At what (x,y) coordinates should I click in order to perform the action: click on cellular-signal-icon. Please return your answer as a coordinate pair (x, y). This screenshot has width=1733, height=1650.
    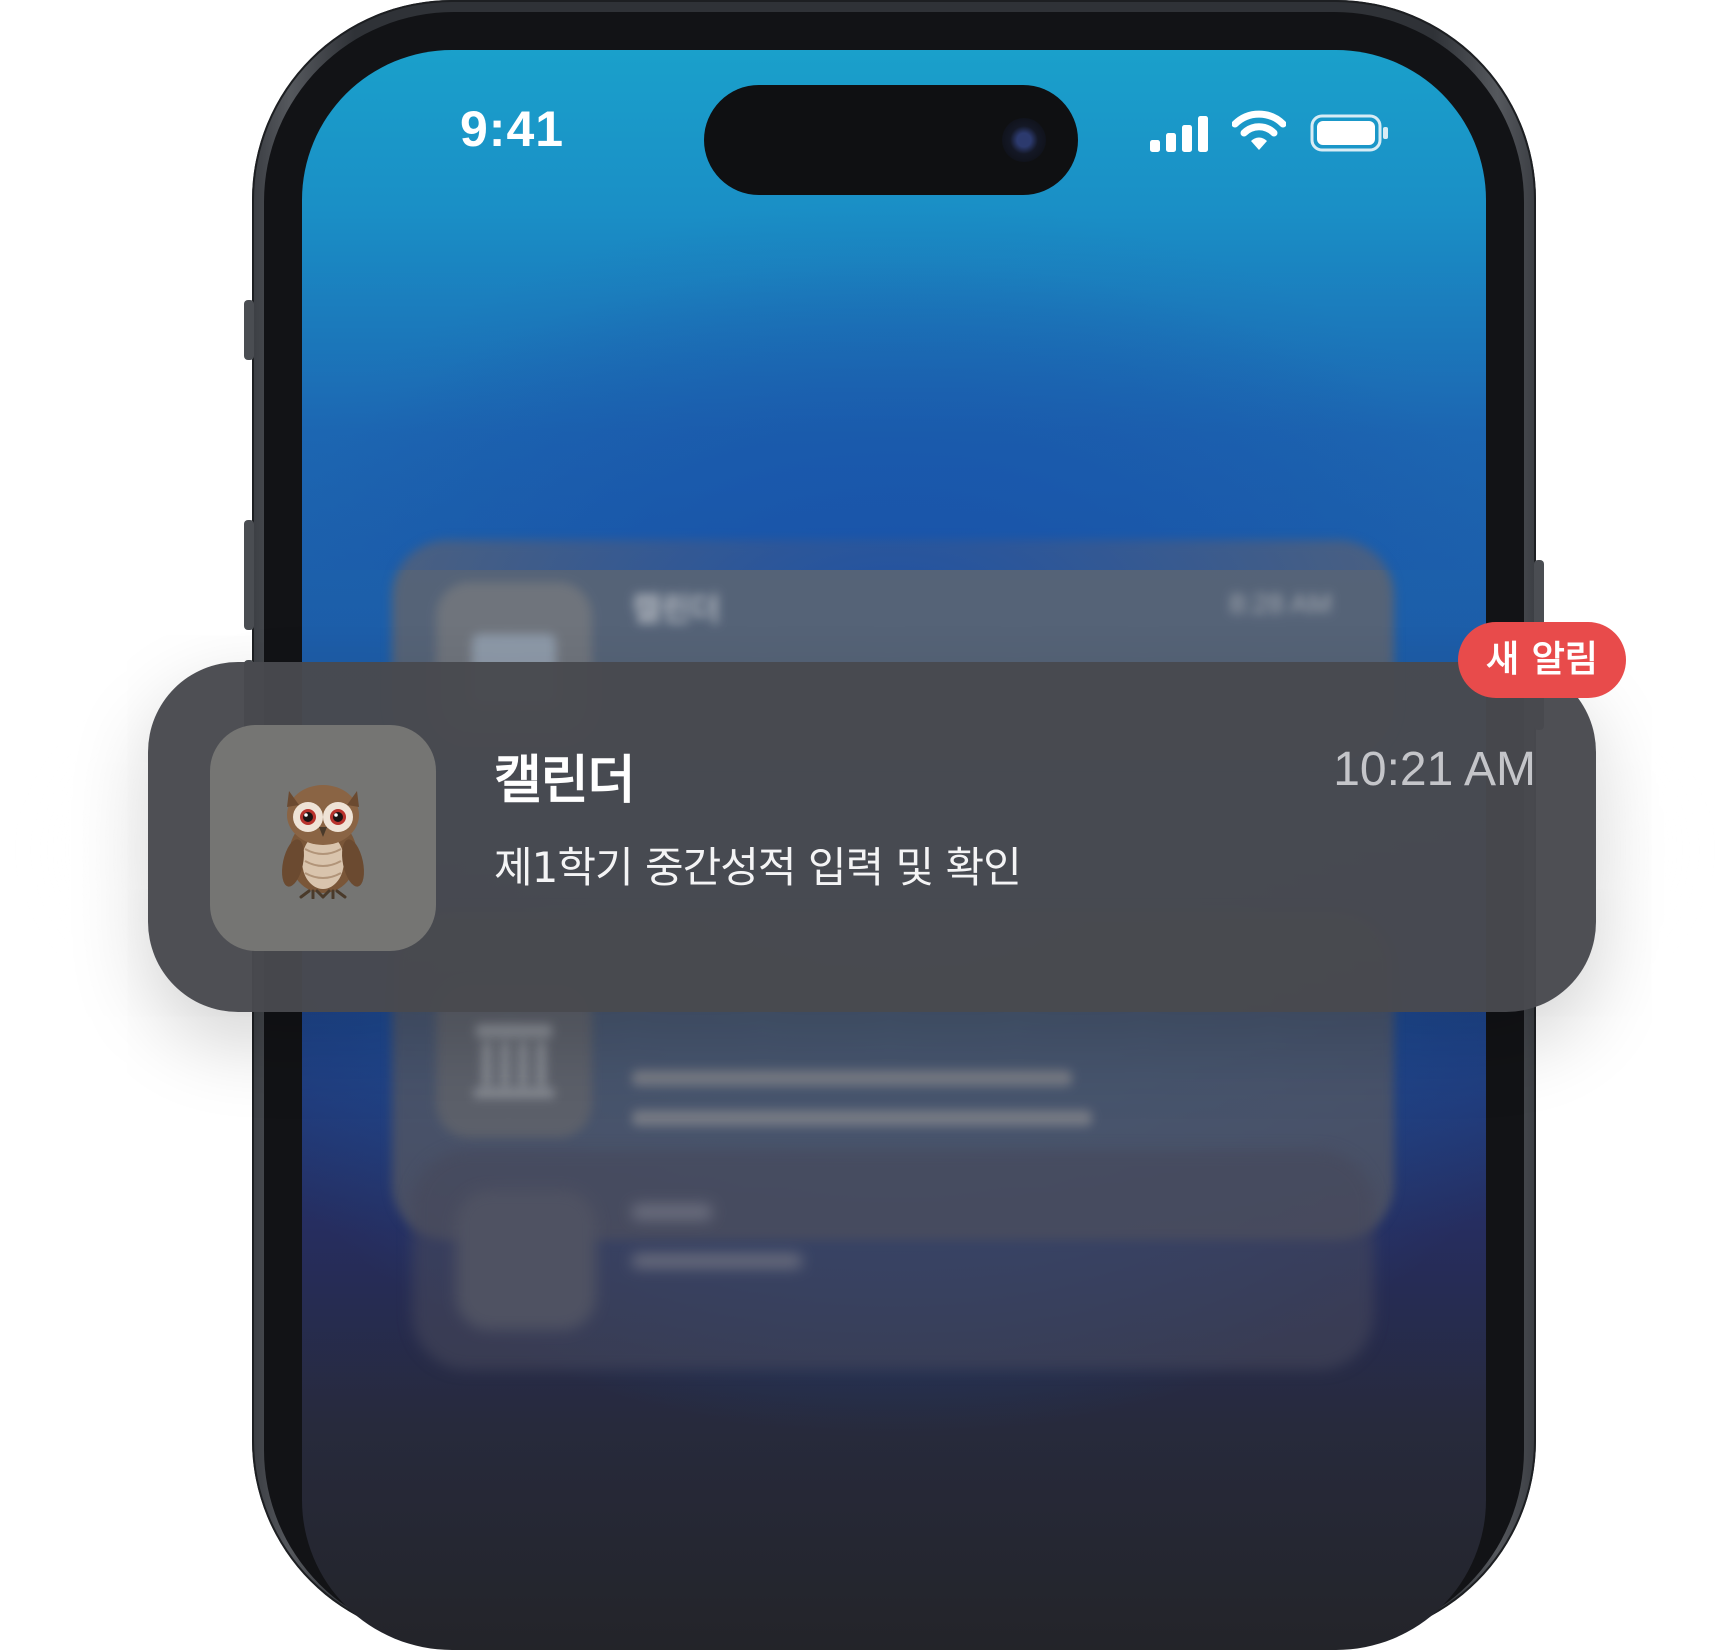
    Looking at the image, I should click on (1179, 134).